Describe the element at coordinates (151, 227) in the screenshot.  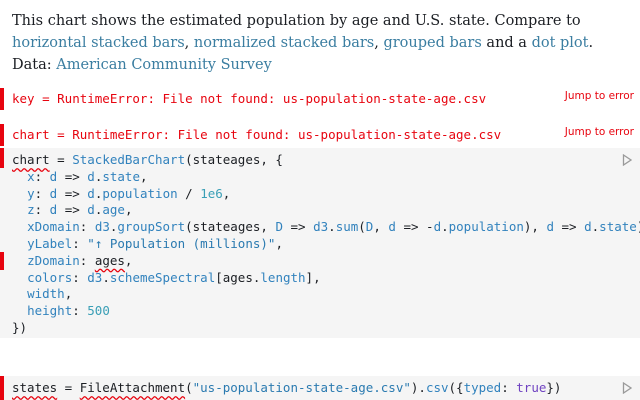
I see `code-token: groupSort` at that location.